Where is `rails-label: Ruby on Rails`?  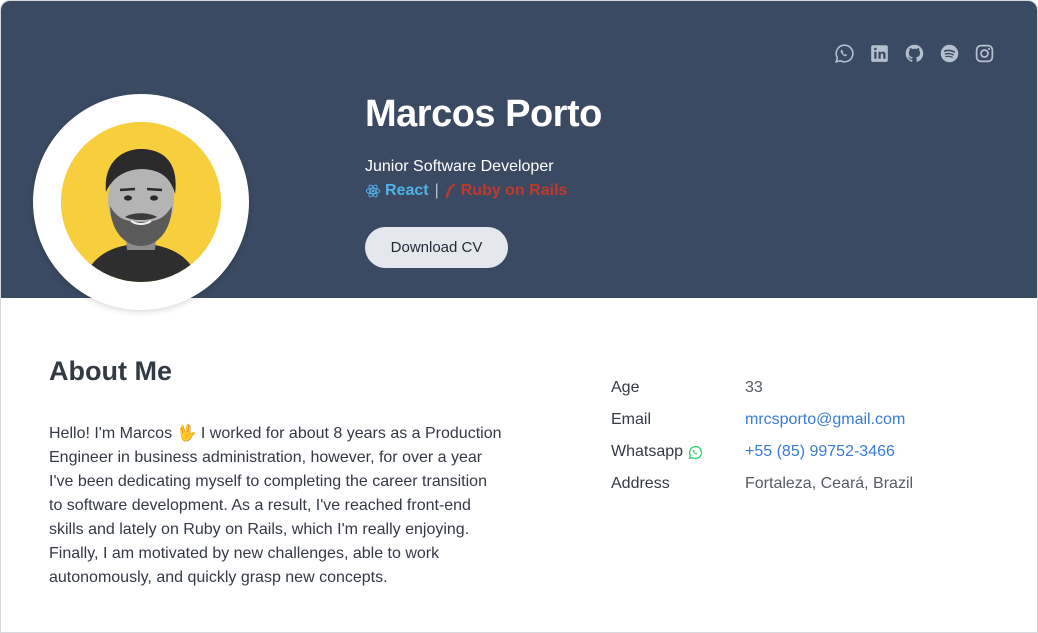
rails-label: Ruby on Rails is located at coordinates (514, 190).